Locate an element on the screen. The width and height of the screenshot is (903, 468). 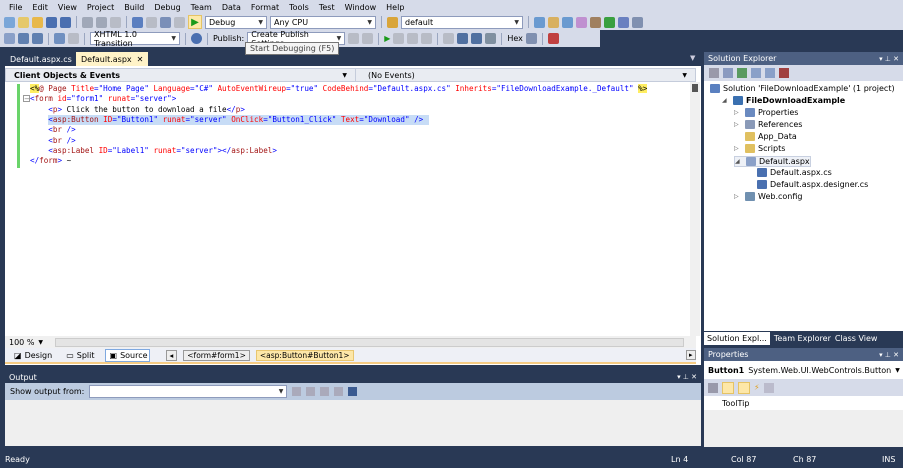
doctype-select: XHTML 1.0 Transition ▼ is located at coordinates (135, 39).